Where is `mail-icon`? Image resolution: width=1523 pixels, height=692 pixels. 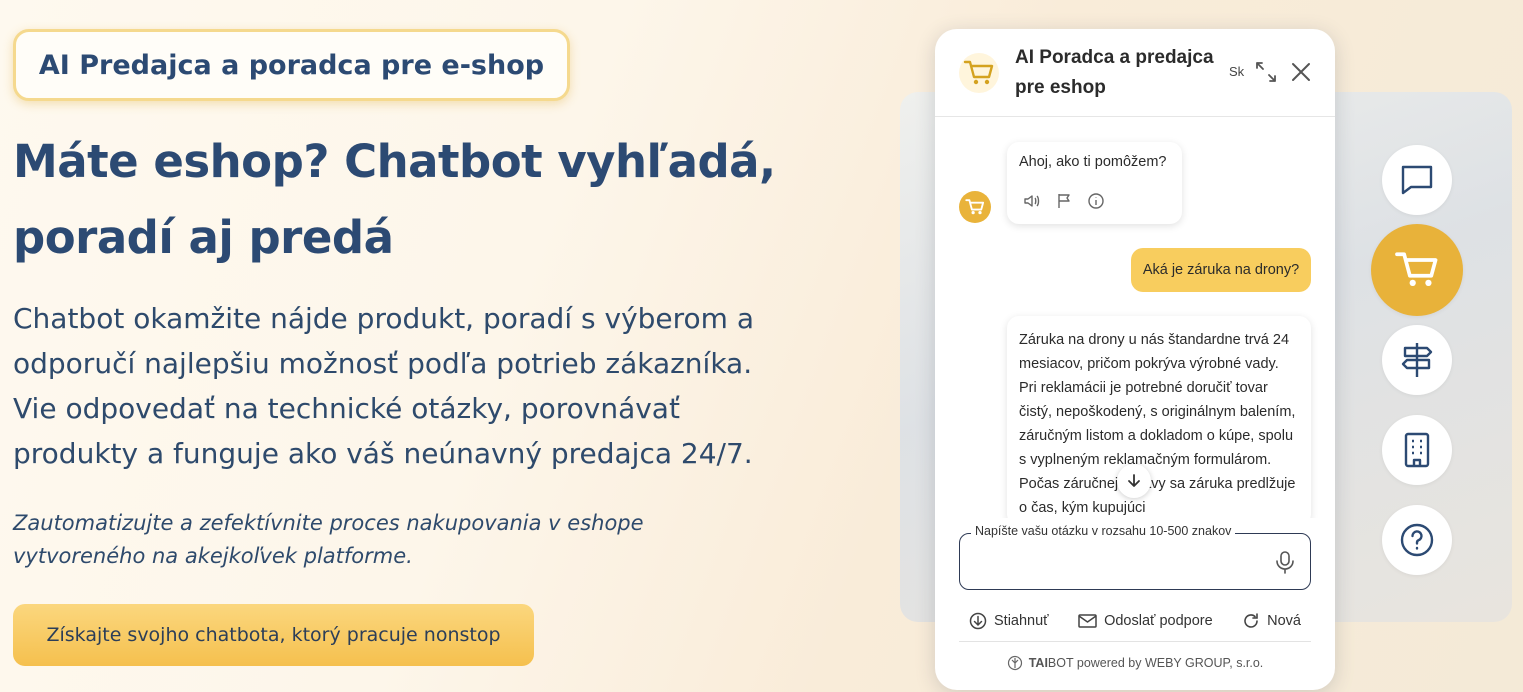
mail-icon is located at coordinates (1087, 620).